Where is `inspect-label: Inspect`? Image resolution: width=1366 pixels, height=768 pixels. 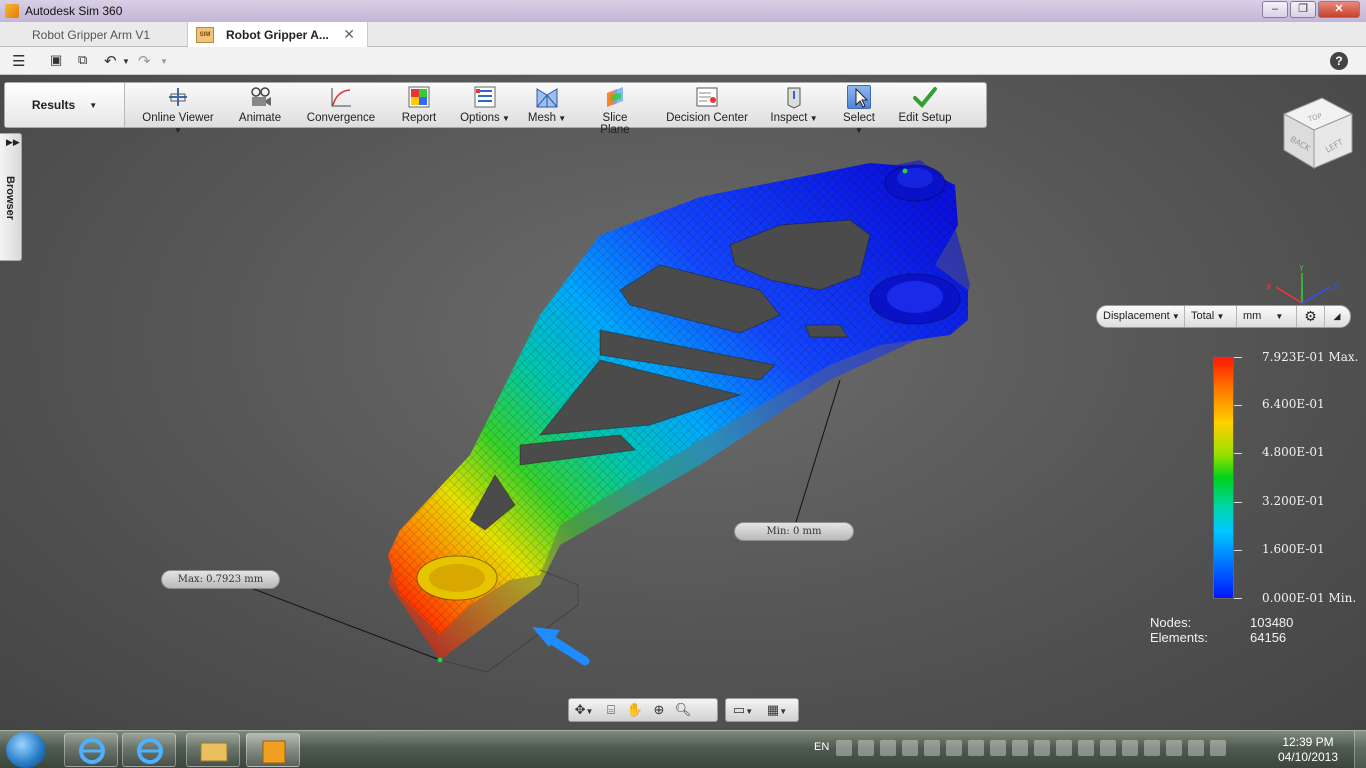 inspect-label: Inspect is located at coordinates (789, 118).